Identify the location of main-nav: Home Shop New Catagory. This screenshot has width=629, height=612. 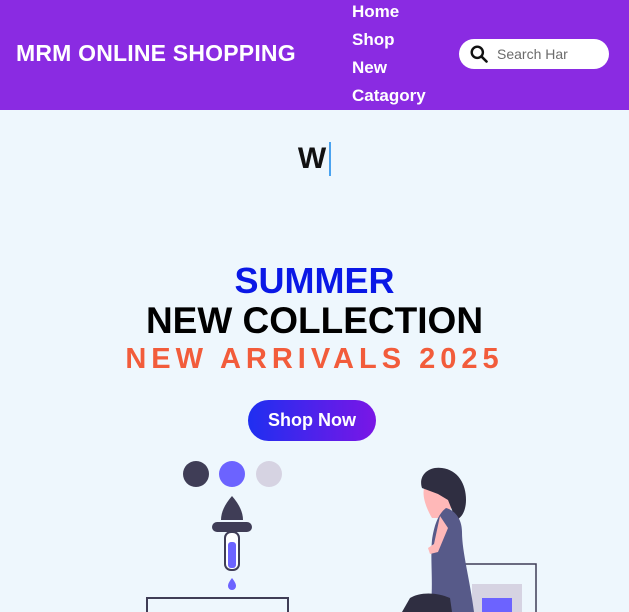
(389, 56).